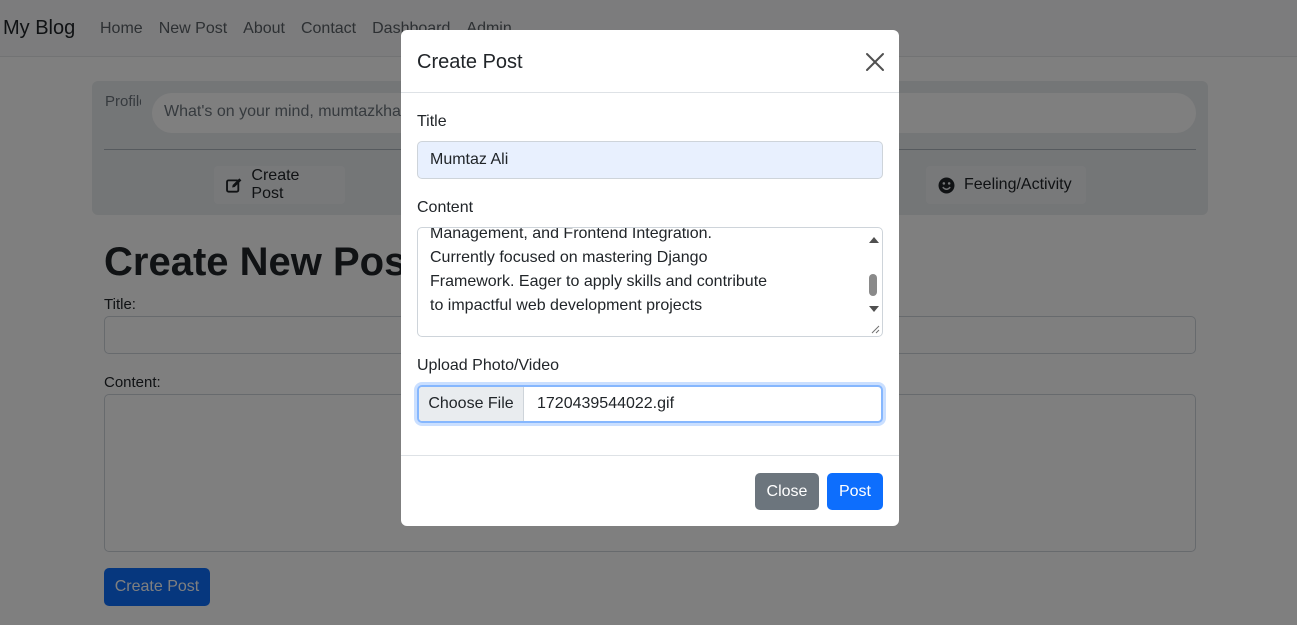 This screenshot has height=625, width=1297. I want to click on modal-content-label: Content, so click(445, 207).